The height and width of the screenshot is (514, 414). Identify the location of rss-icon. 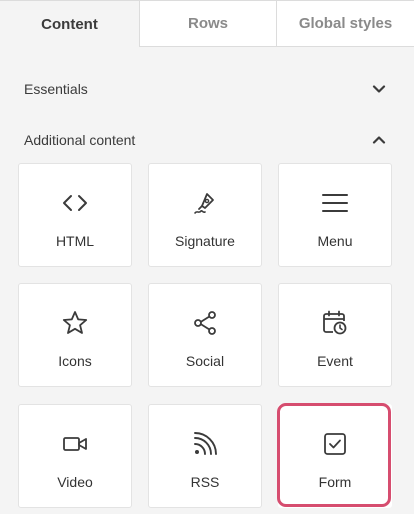
(205, 444).